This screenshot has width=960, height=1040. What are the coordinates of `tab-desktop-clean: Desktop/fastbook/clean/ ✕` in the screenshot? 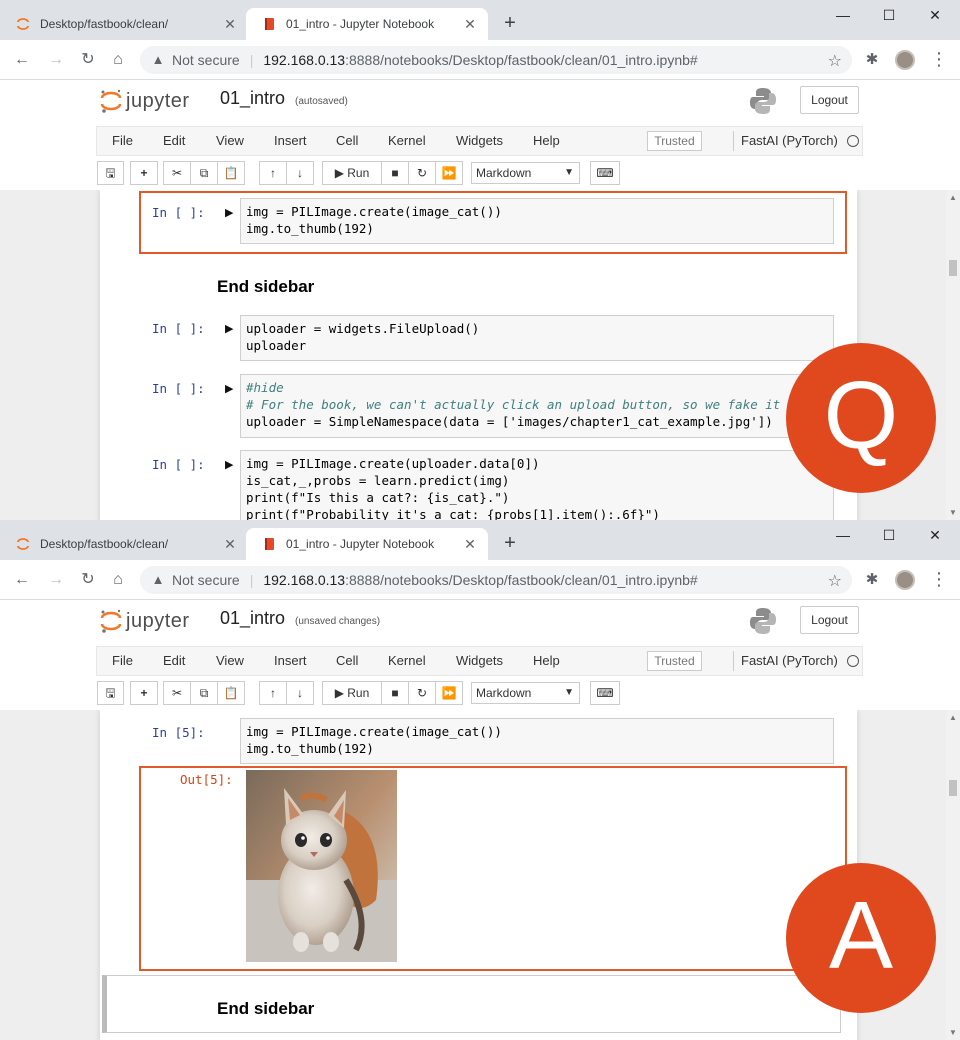 It's located at (124, 24).